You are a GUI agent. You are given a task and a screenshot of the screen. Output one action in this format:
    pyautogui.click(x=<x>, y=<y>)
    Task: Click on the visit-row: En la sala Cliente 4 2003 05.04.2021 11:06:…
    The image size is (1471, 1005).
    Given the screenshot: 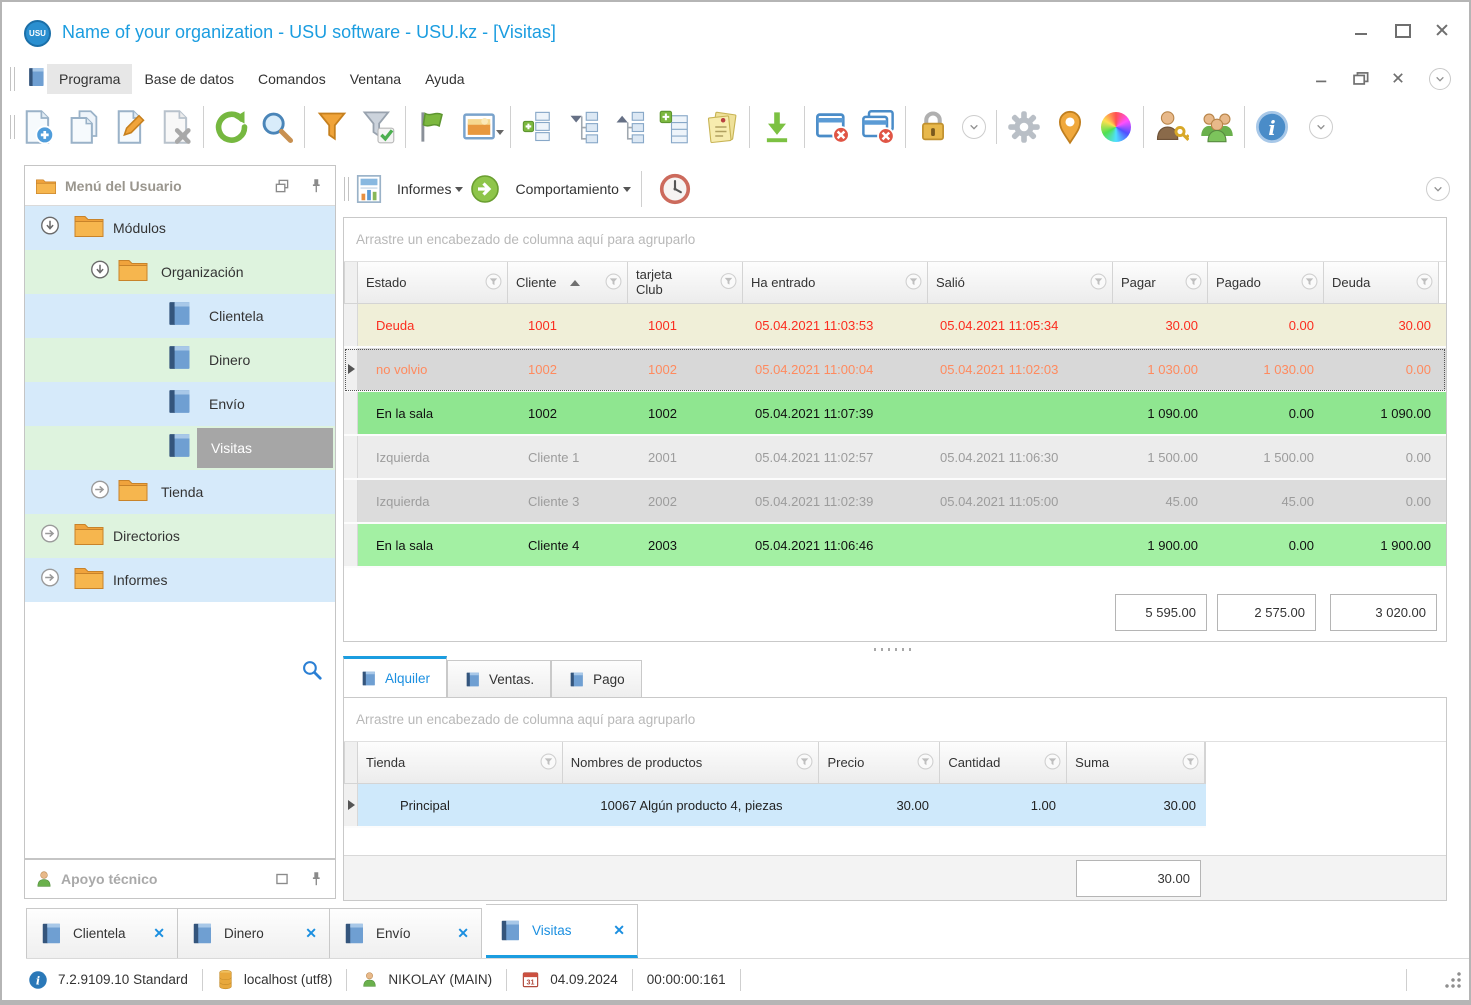 What is the action you would take?
    pyautogui.click(x=895, y=546)
    